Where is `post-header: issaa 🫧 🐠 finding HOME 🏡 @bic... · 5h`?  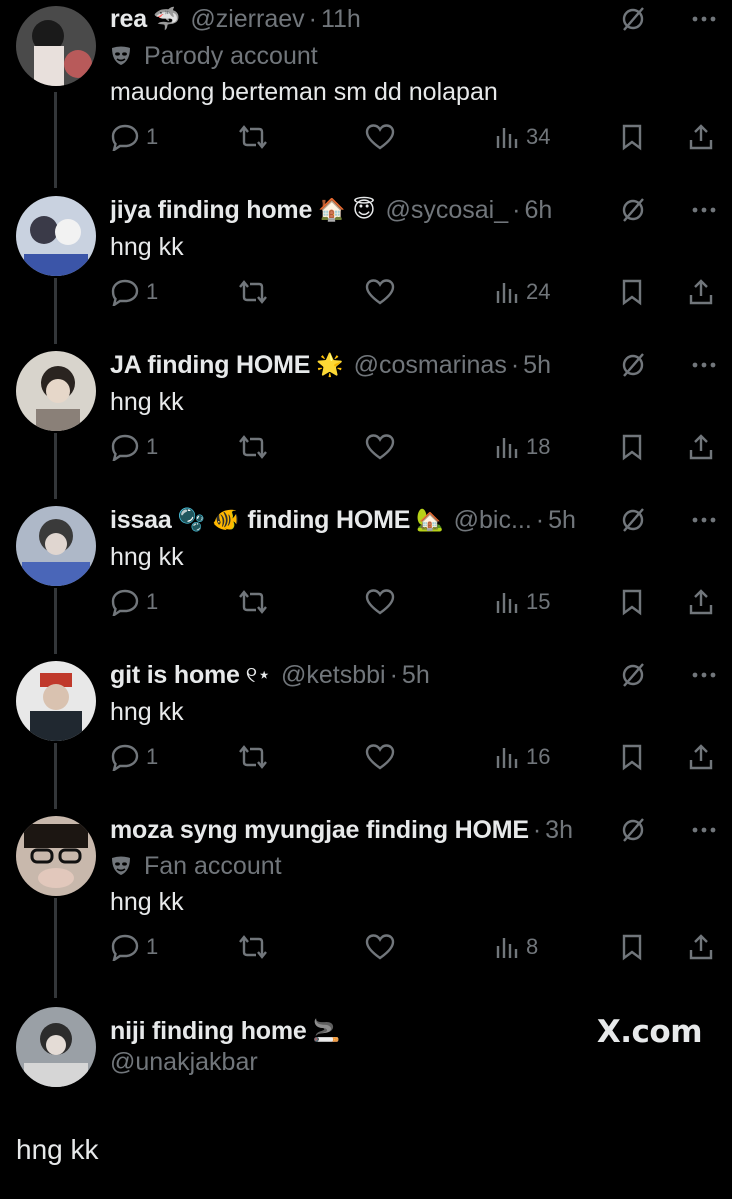
post-header: issaa 🫧 🐠 finding HOME 🏡 @bic... · 5h is located at coordinates (351, 520).